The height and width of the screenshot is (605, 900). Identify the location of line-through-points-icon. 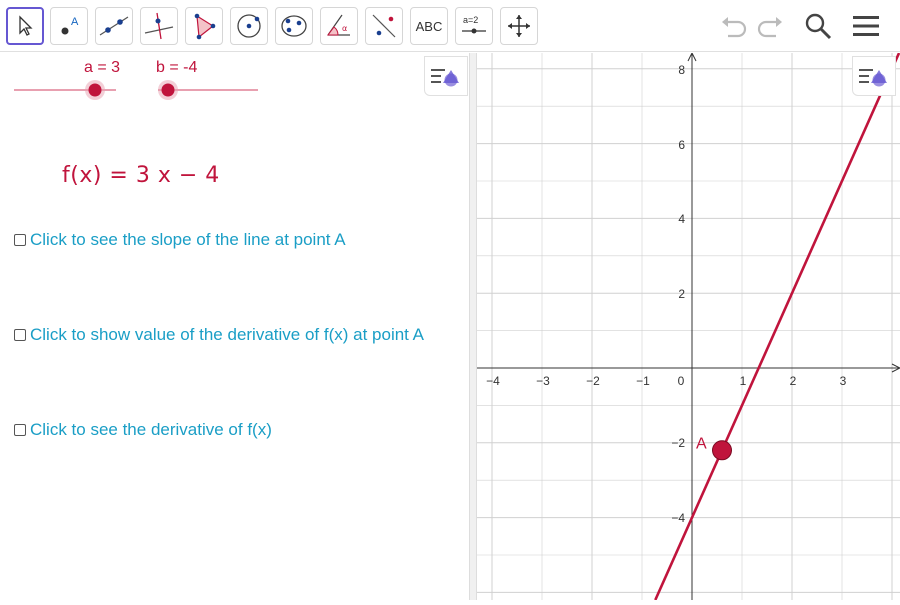
(114, 26).